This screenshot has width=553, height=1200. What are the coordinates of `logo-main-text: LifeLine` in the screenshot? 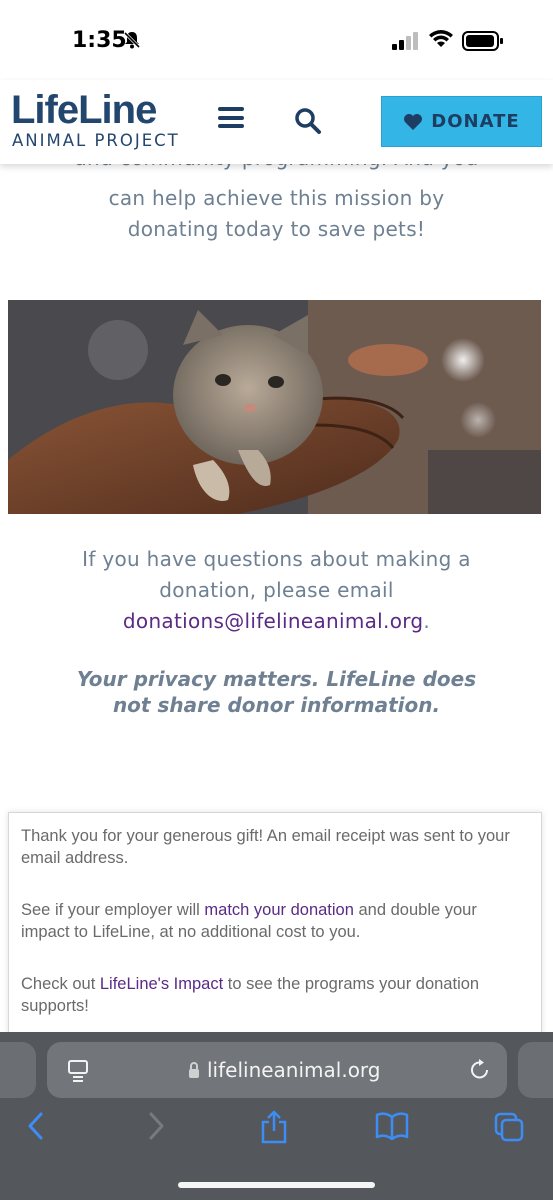 It's located at (84, 110).